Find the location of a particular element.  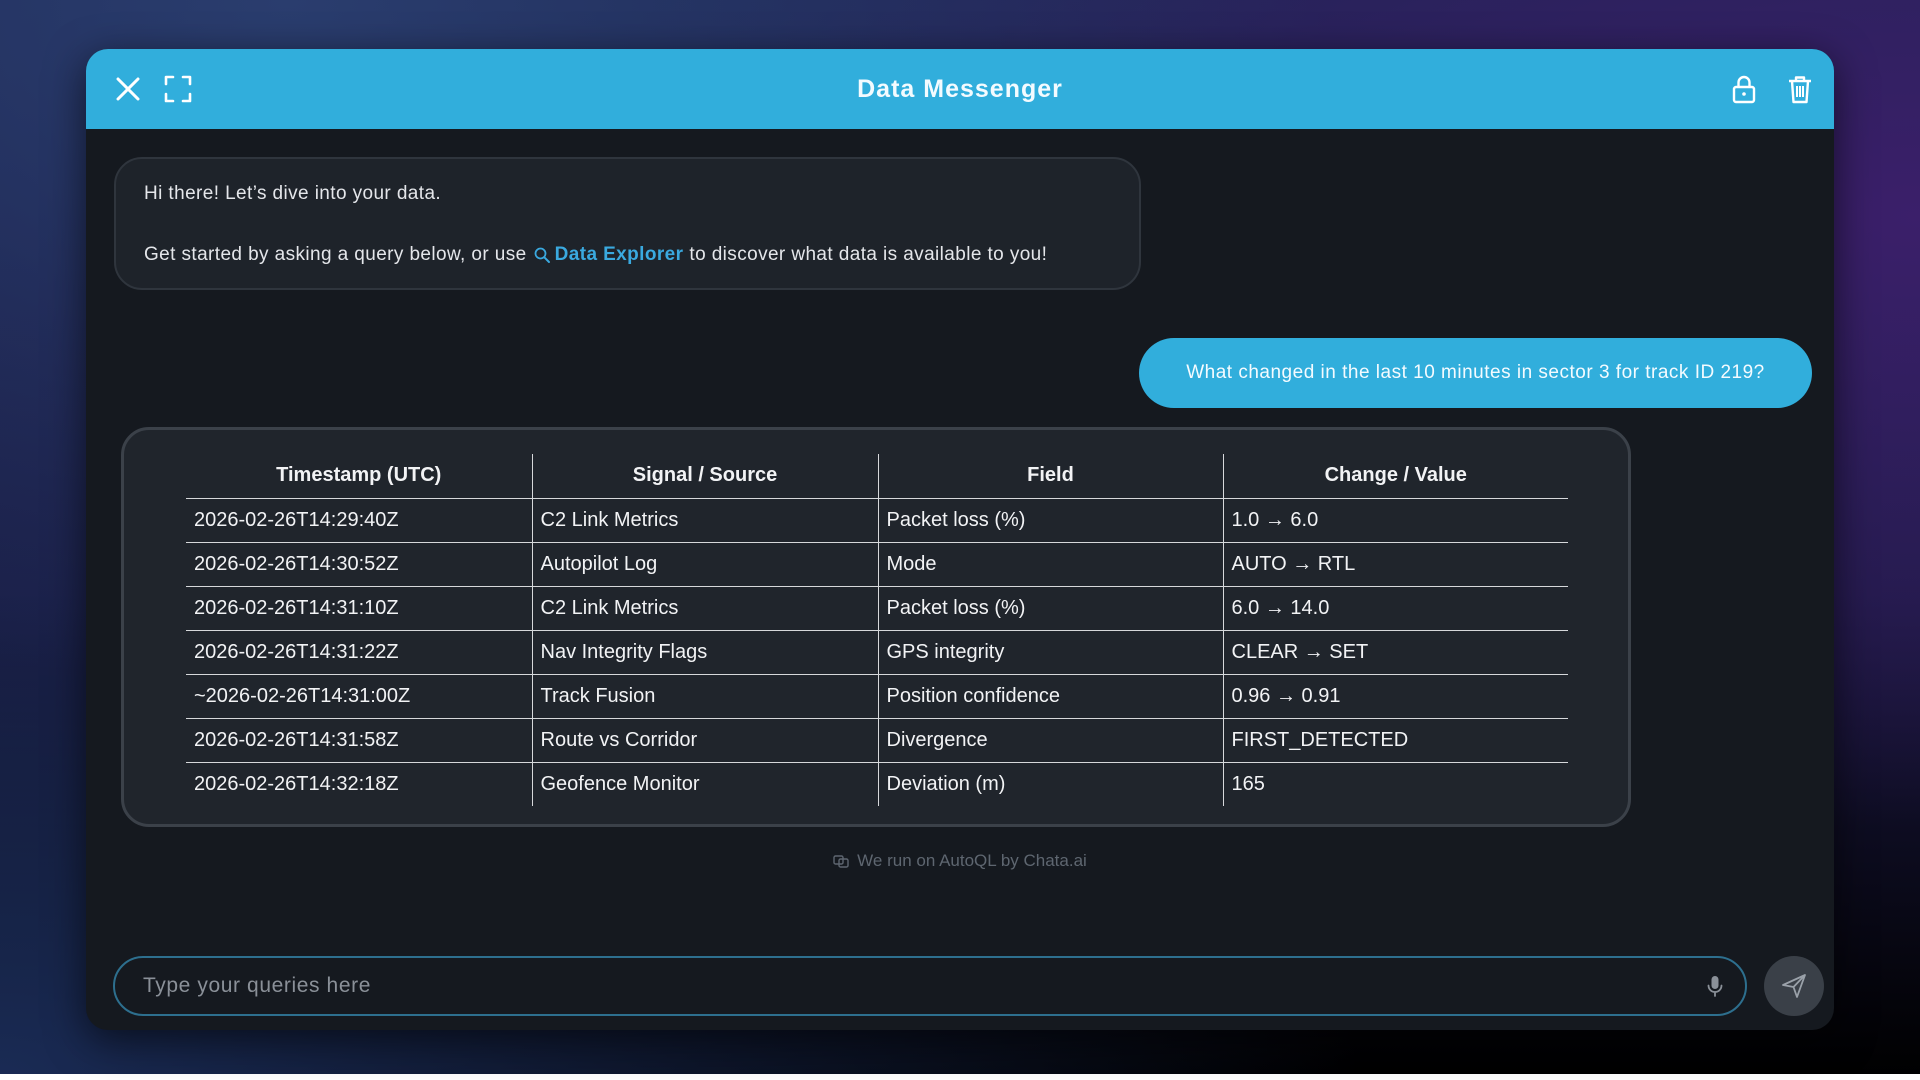

voice-input-button is located at coordinates (1715, 986).